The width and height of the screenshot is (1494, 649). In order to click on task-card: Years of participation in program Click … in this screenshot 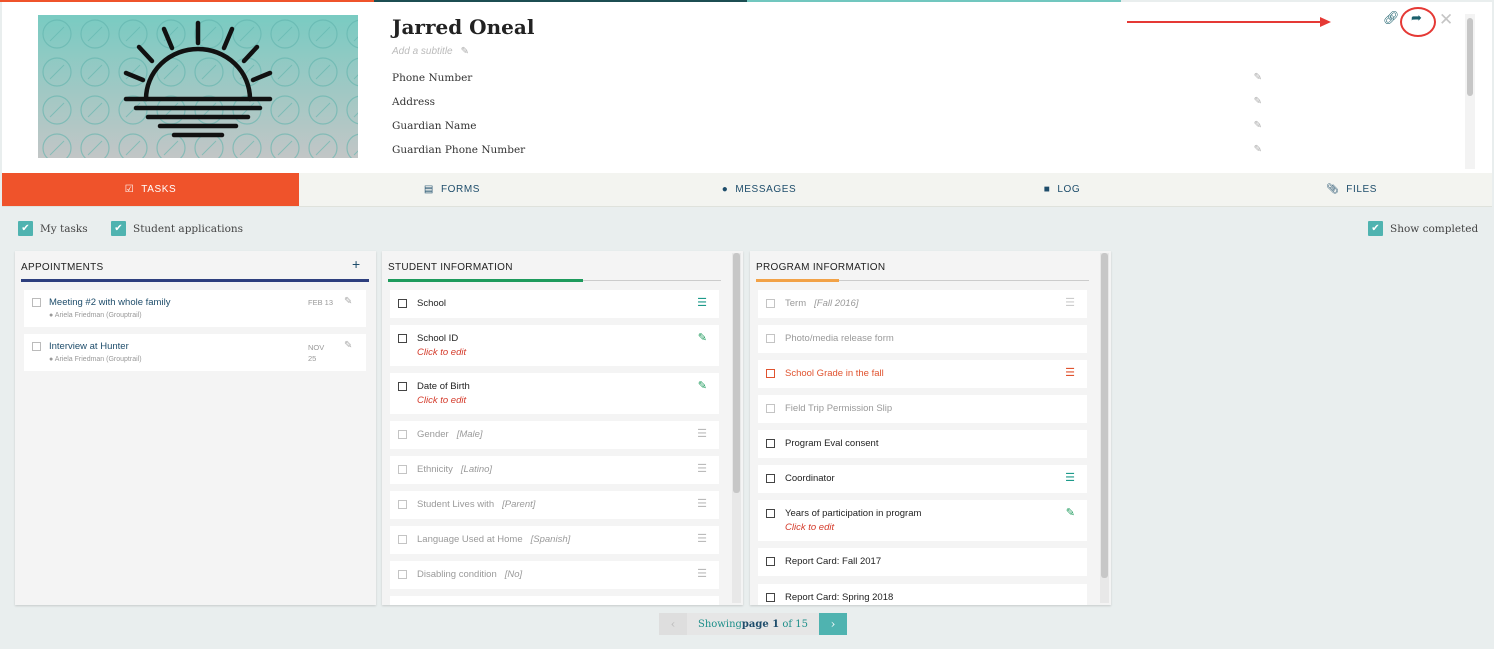, I will do `click(922, 520)`.